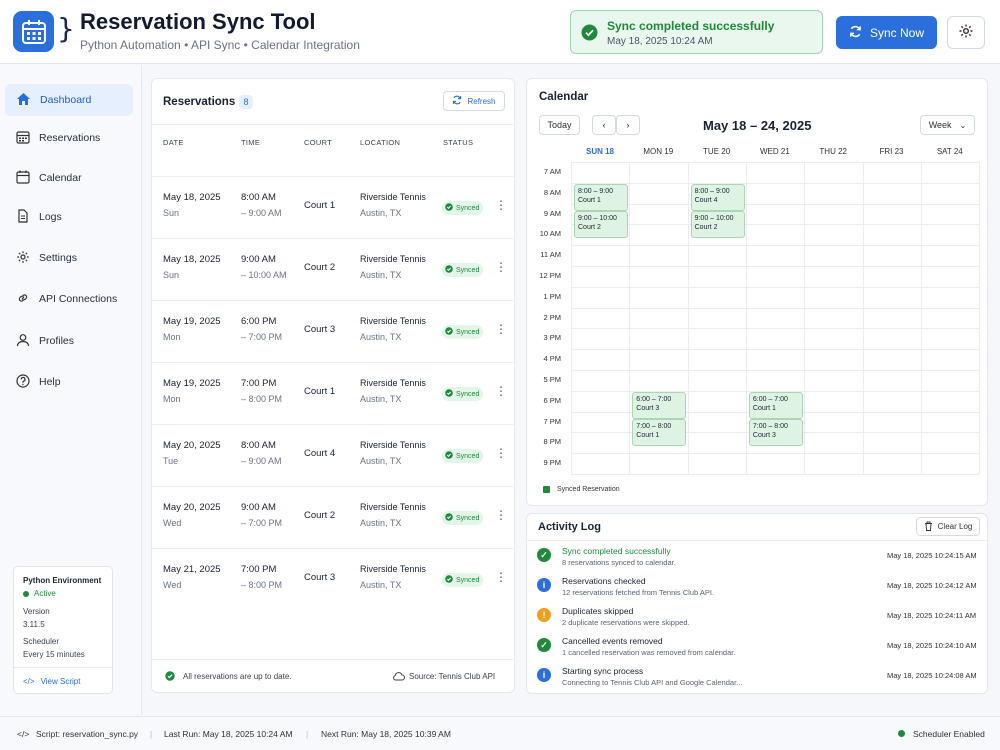 The height and width of the screenshot is (750, 1000). Describe the element at coordinates (886, 32) in the screenshot. I see `sync-now-button: Sync Now` at that location.